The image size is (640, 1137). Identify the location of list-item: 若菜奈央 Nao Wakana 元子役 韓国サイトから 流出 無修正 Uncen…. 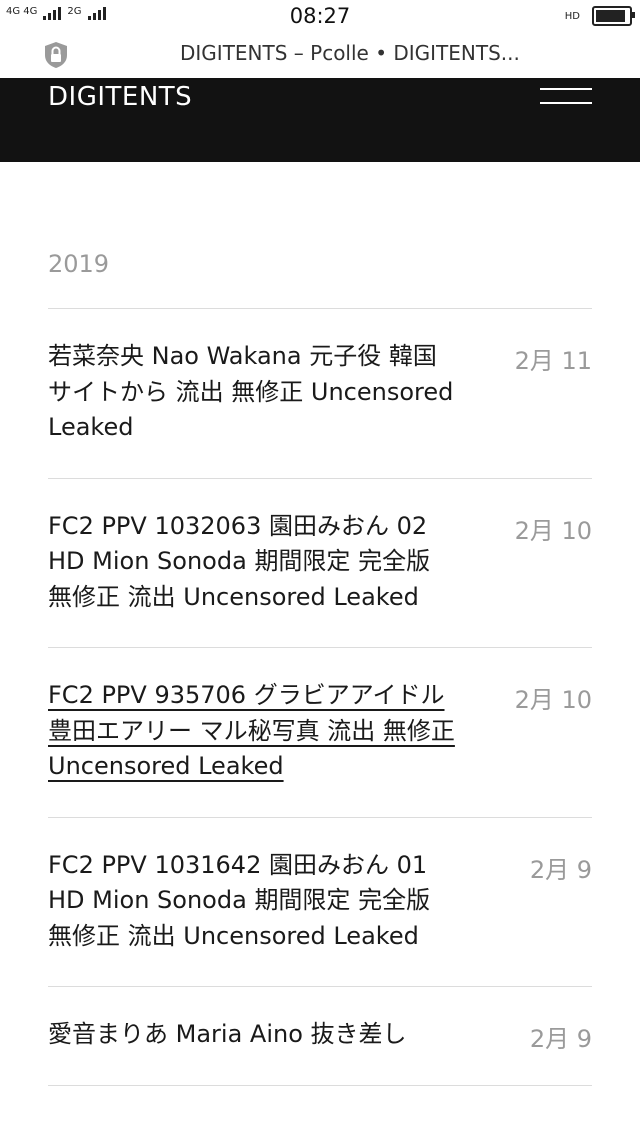
(320, 394).